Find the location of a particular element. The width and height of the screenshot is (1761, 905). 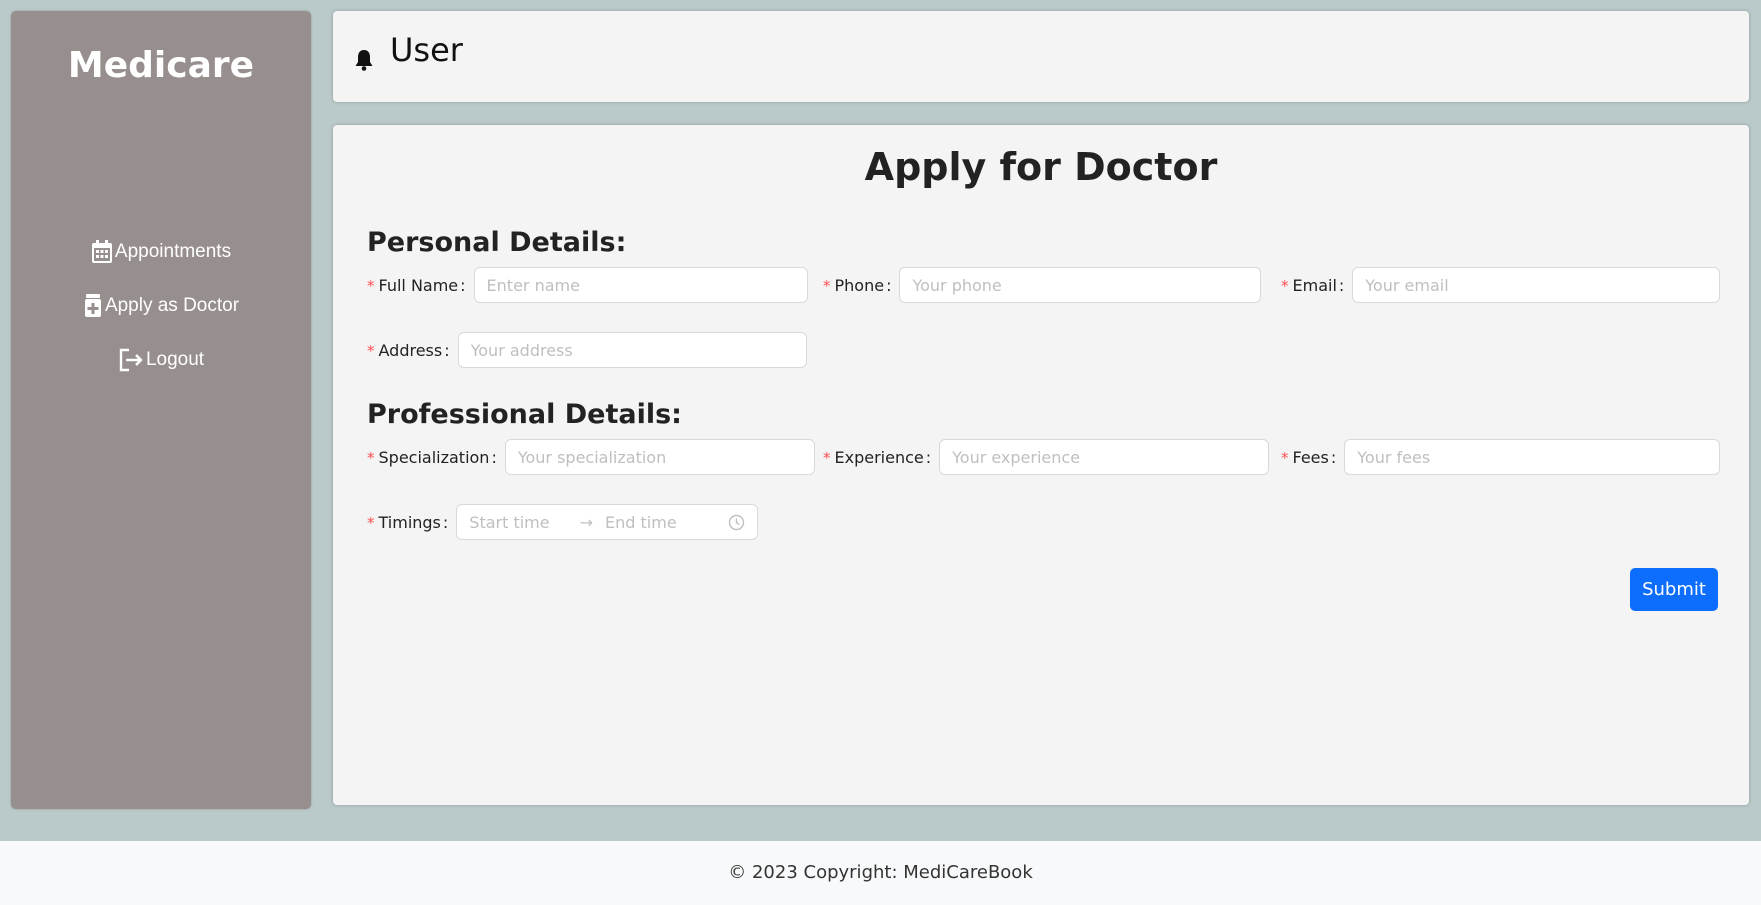

address-label: * Address: is located at coordinates (408, 350).